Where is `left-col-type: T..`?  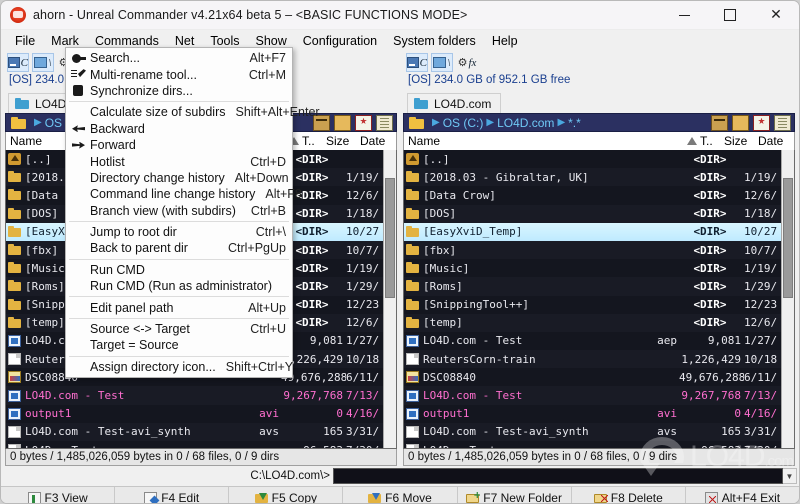
left-col-type: T.. is located at coordinates (314, 141).